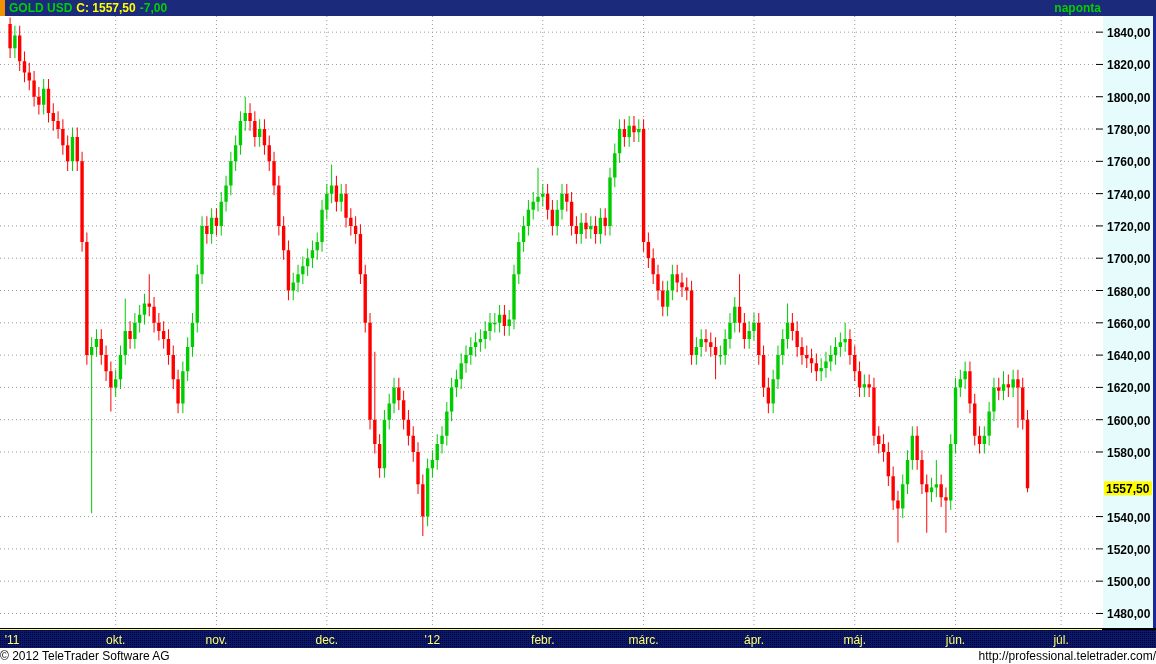  I want to click on price-axis-label: 1620,00, so click(1129, 388).